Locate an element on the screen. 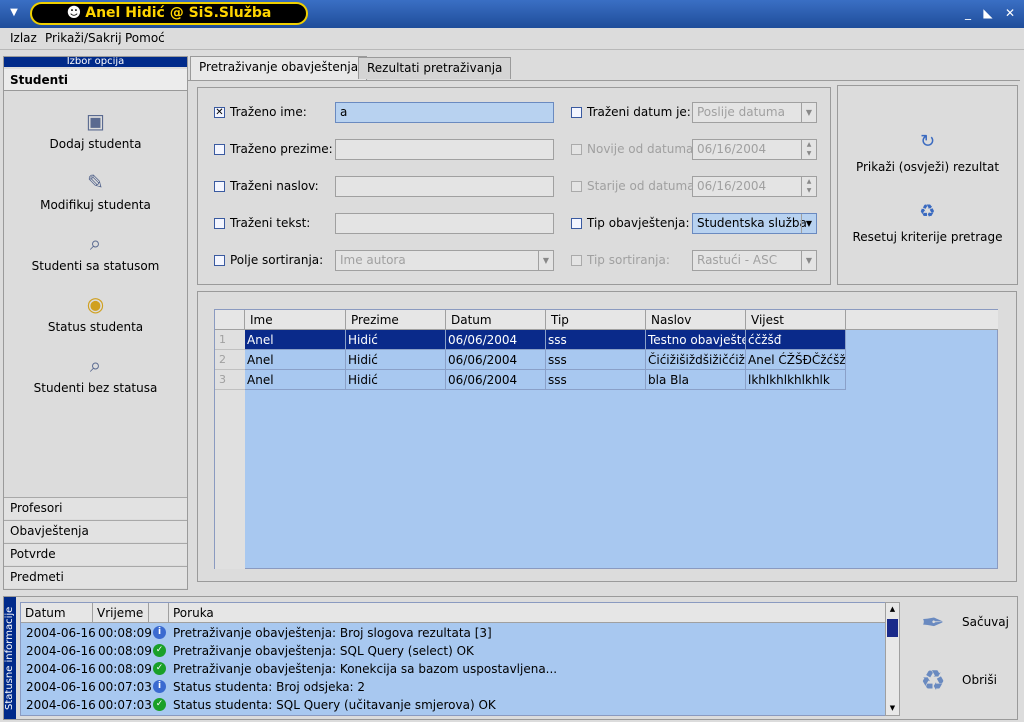  nav-students-without-status: ⌕ Studenti bez statusa is located at coordinates (95, 376).